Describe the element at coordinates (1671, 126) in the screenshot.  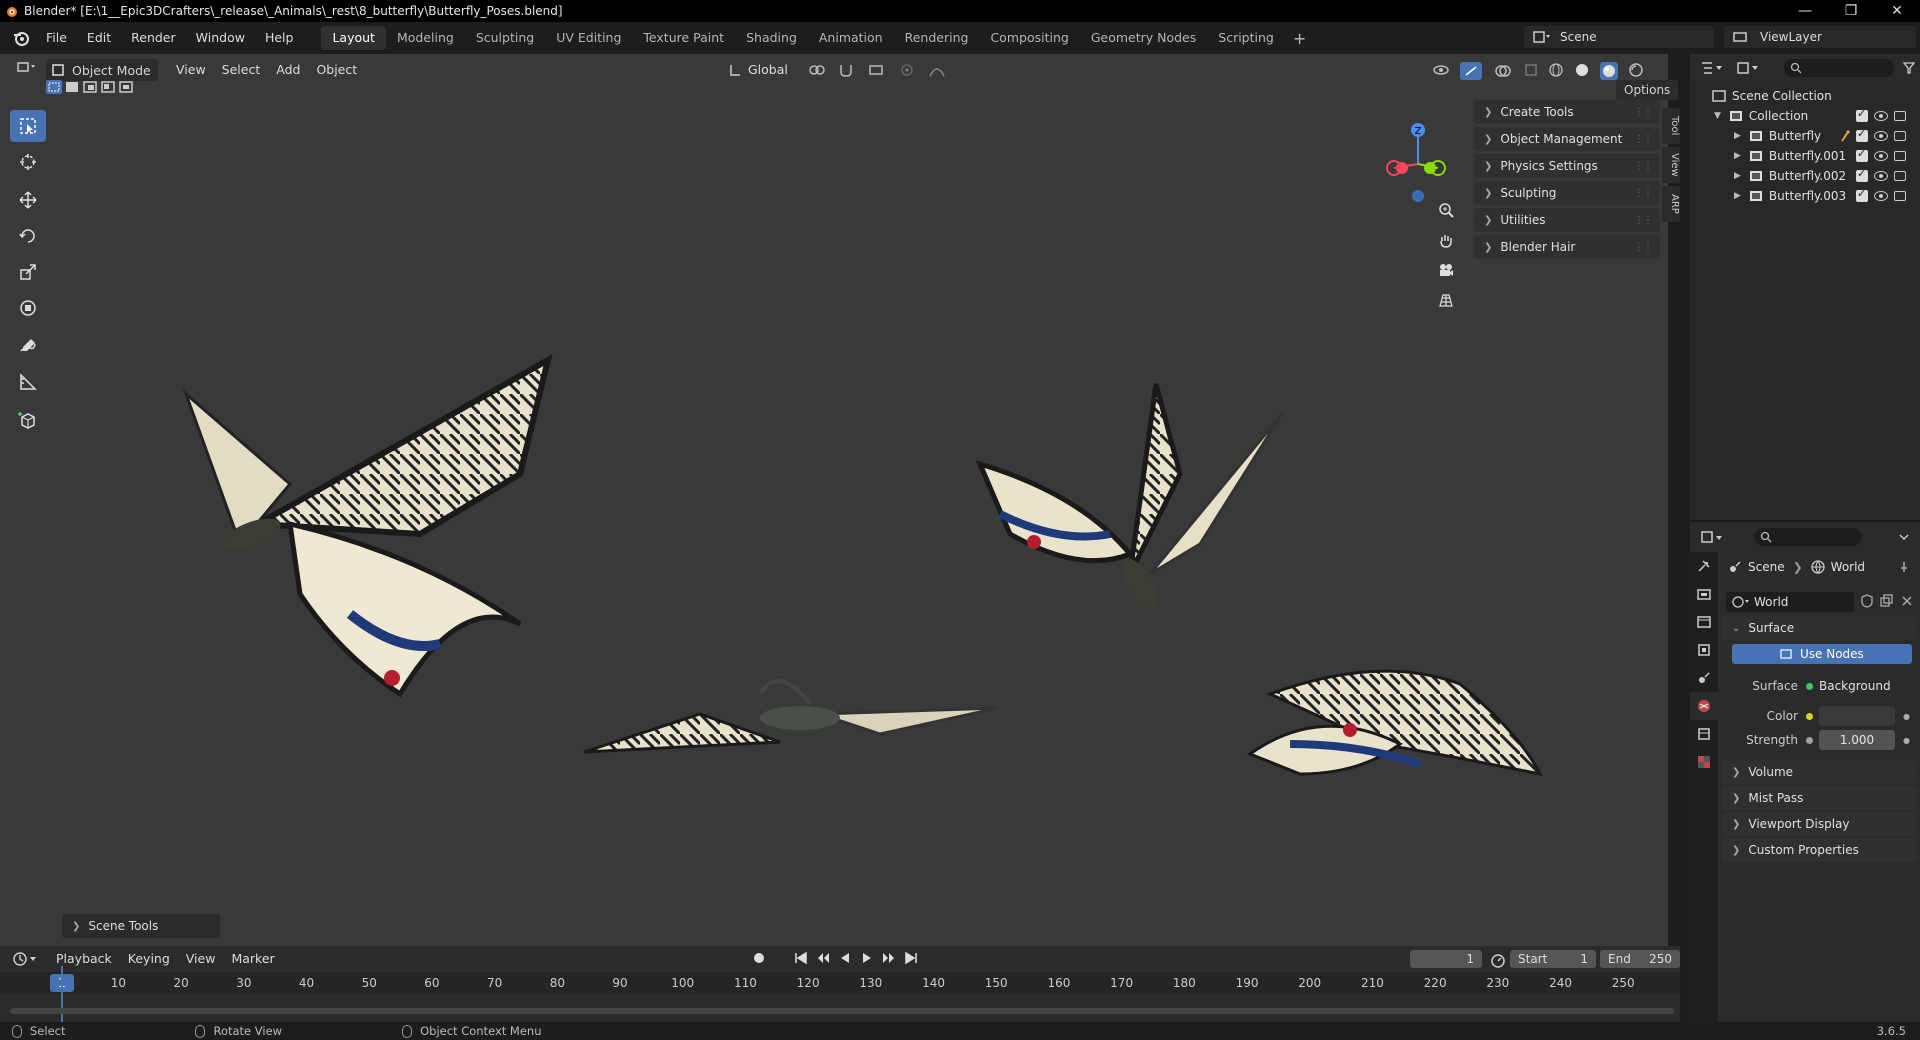
I see `sidebar-tab-tool: Tool` at that location.